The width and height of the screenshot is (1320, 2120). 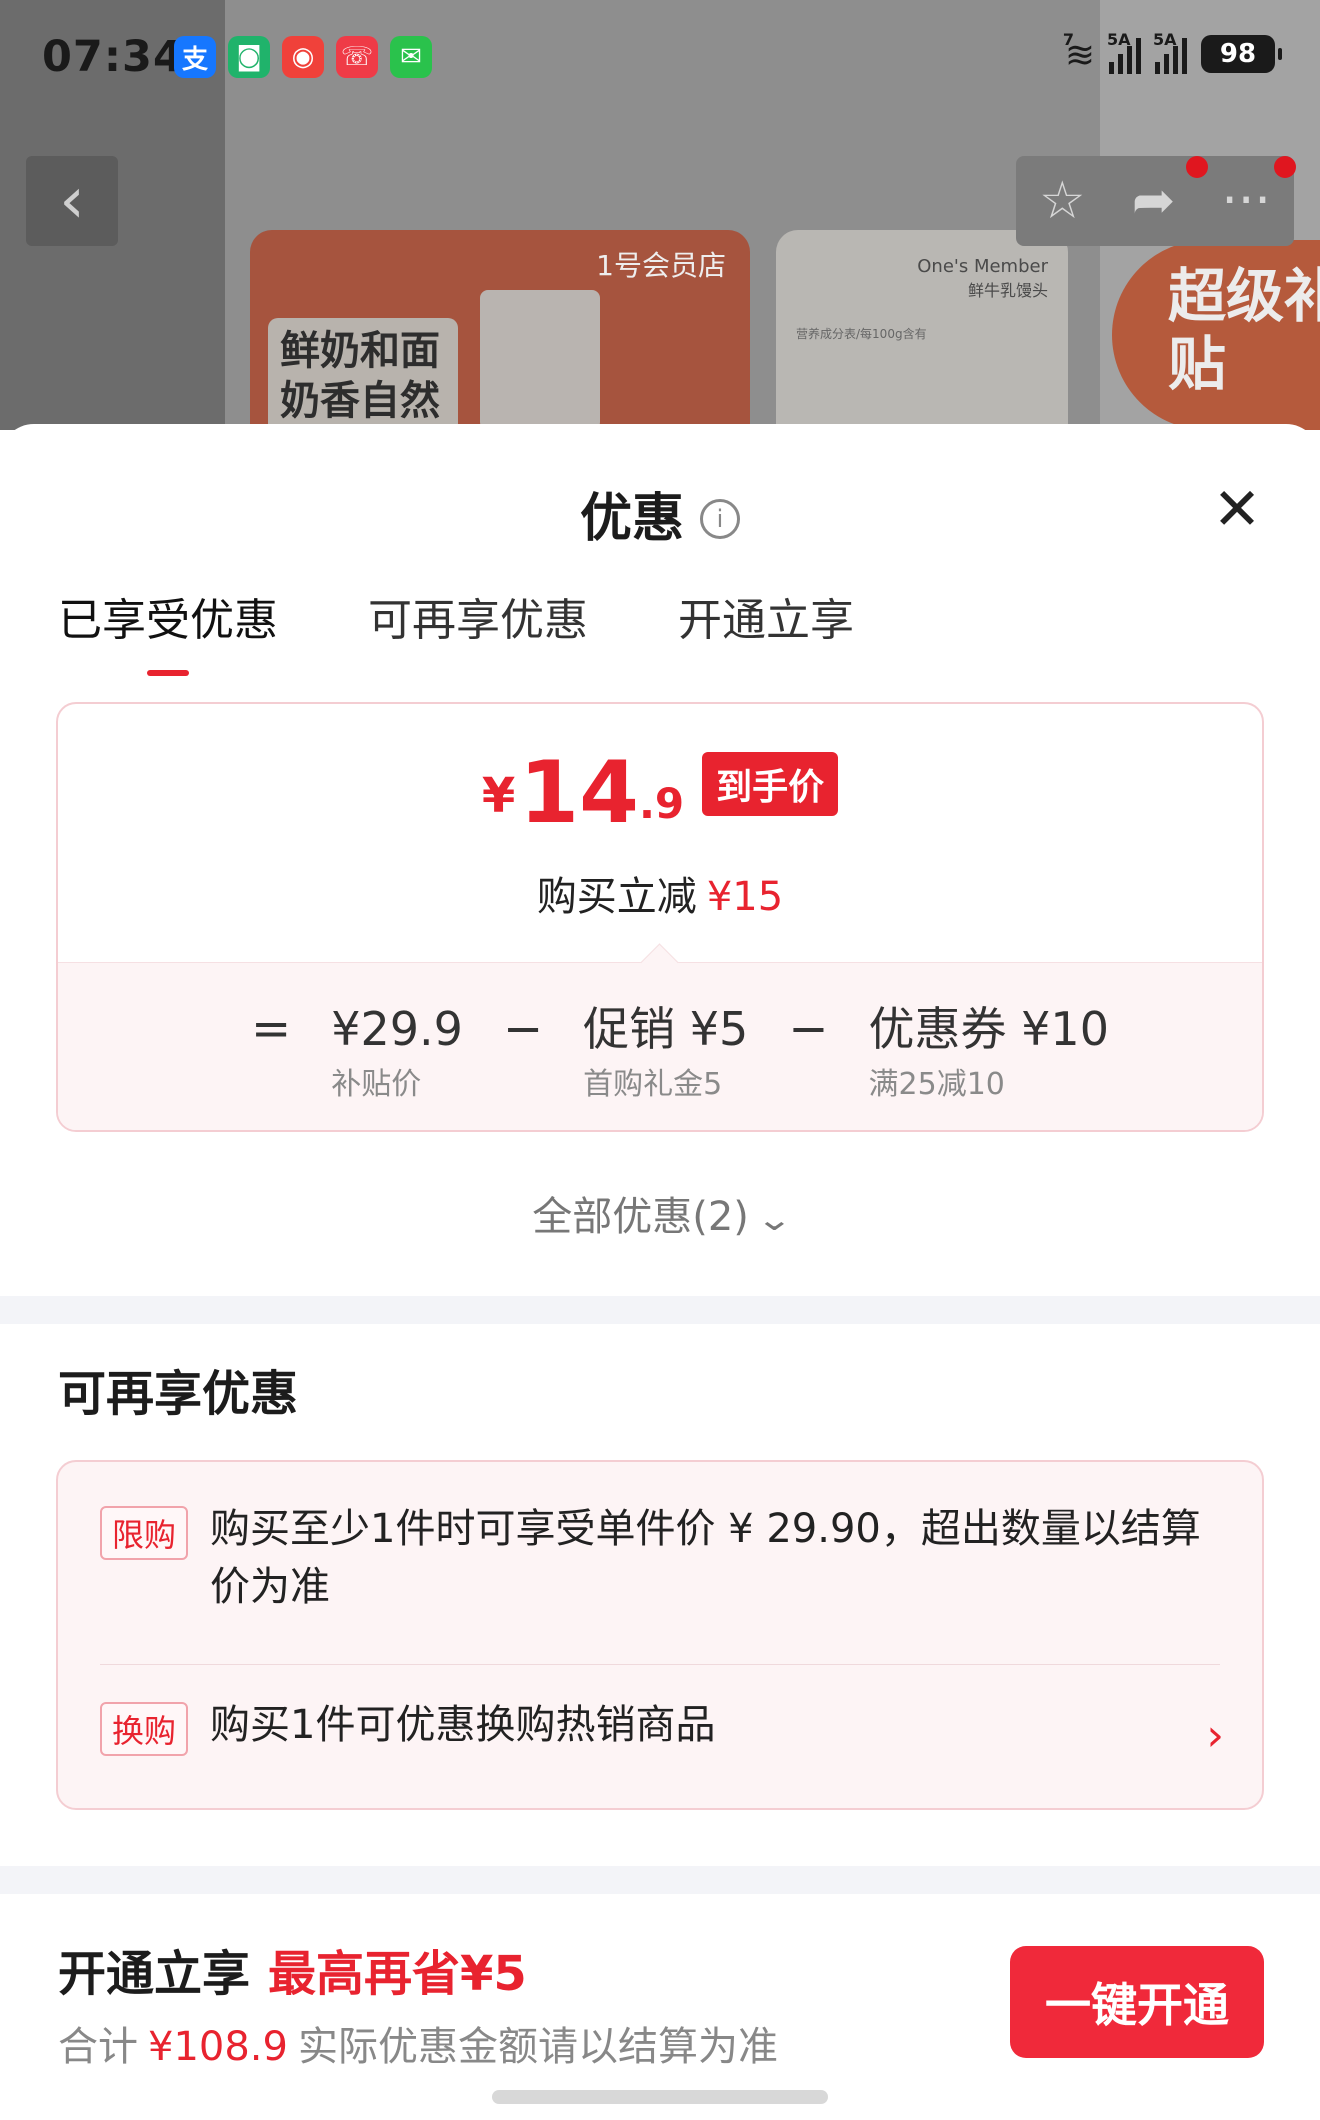 What do you see at coordinates (660, 1664) in the screenshot?
I see `row-divider` at bounding box center [660, 1664].